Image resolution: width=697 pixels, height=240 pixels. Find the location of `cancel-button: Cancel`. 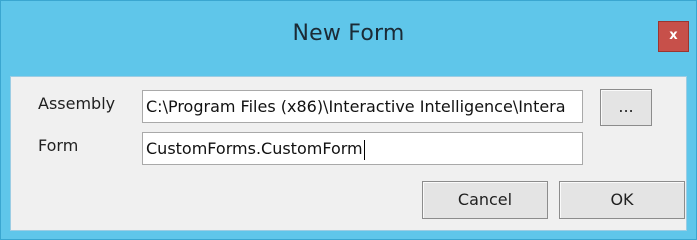

cancel-button: Cancel is located at coordinates (485, 200).